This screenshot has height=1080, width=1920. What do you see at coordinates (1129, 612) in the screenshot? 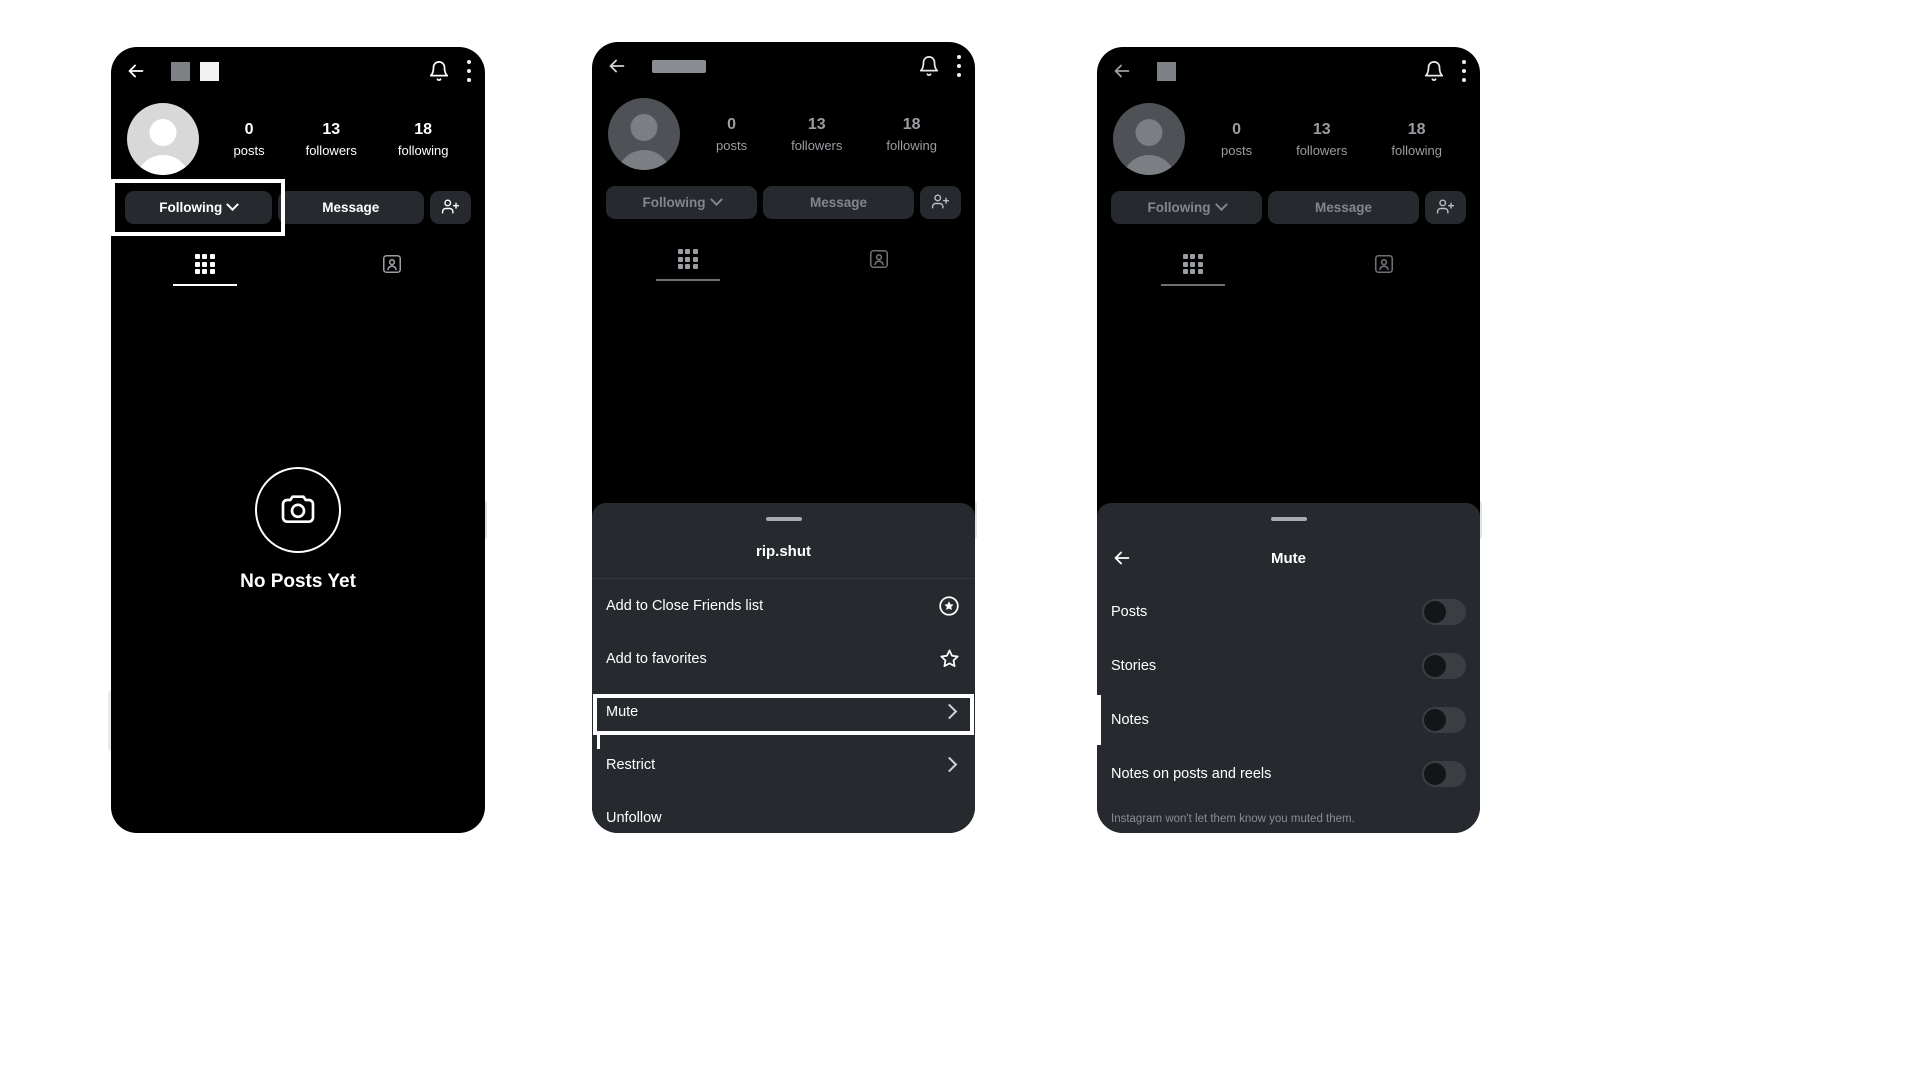
I see `mute-row-label: Posts` at bounding box center [1129, 612].